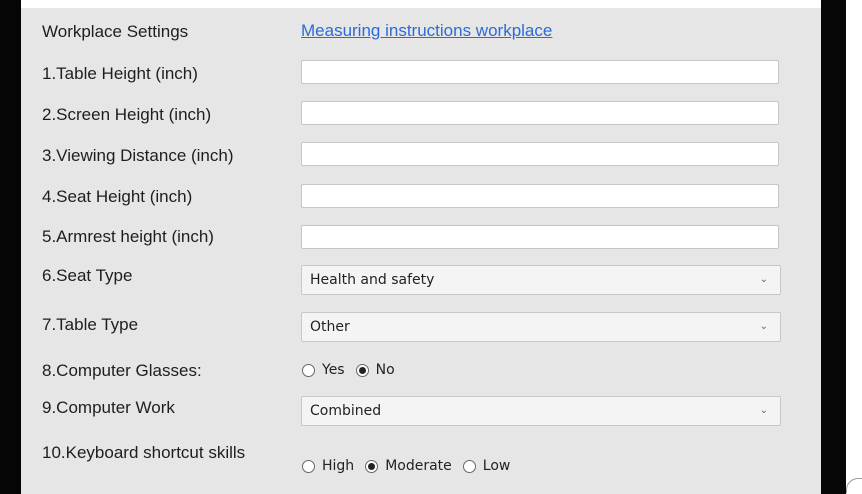 This screenshot has height=494, width=862. I want to click on seat-type-label: 6.Seat Type, so click(87, 275).